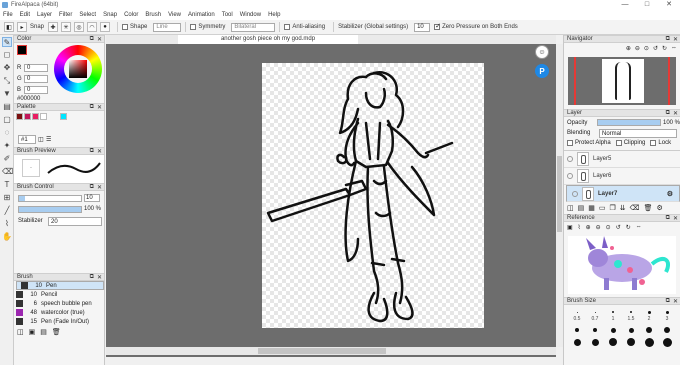 The width and height of the screenshot is (680, 365). I want to click on layer-row: Layer7 ⚙, so click(623, 193).